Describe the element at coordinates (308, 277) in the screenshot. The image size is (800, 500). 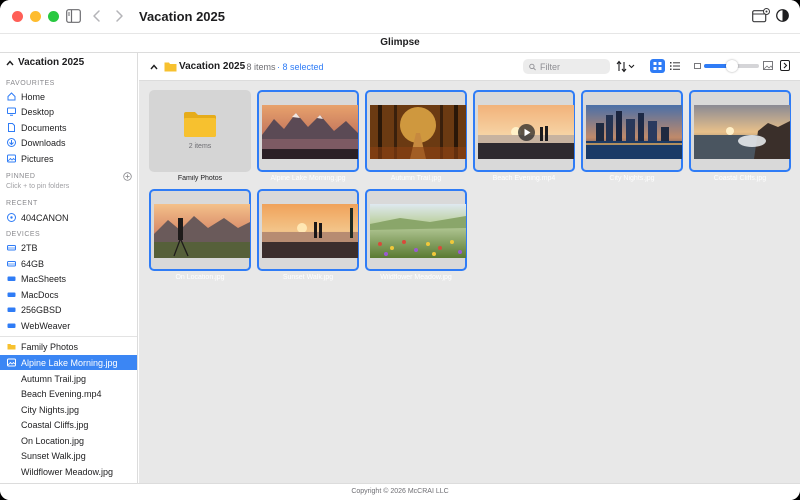
I see `tile-caption: Sunset Walk.jpg` at that location.